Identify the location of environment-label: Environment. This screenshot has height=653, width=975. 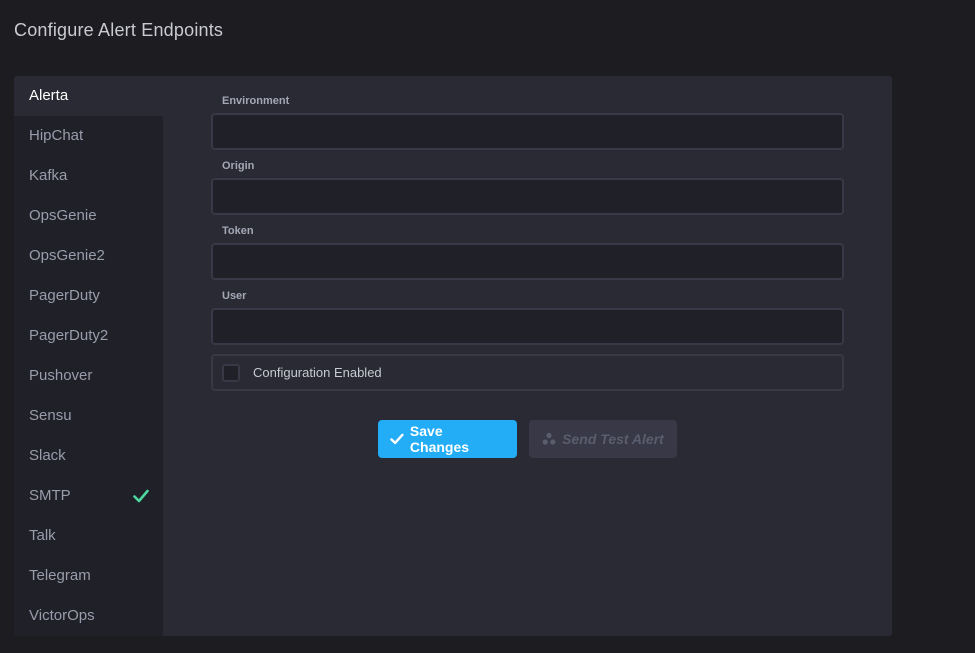
(256, 101).